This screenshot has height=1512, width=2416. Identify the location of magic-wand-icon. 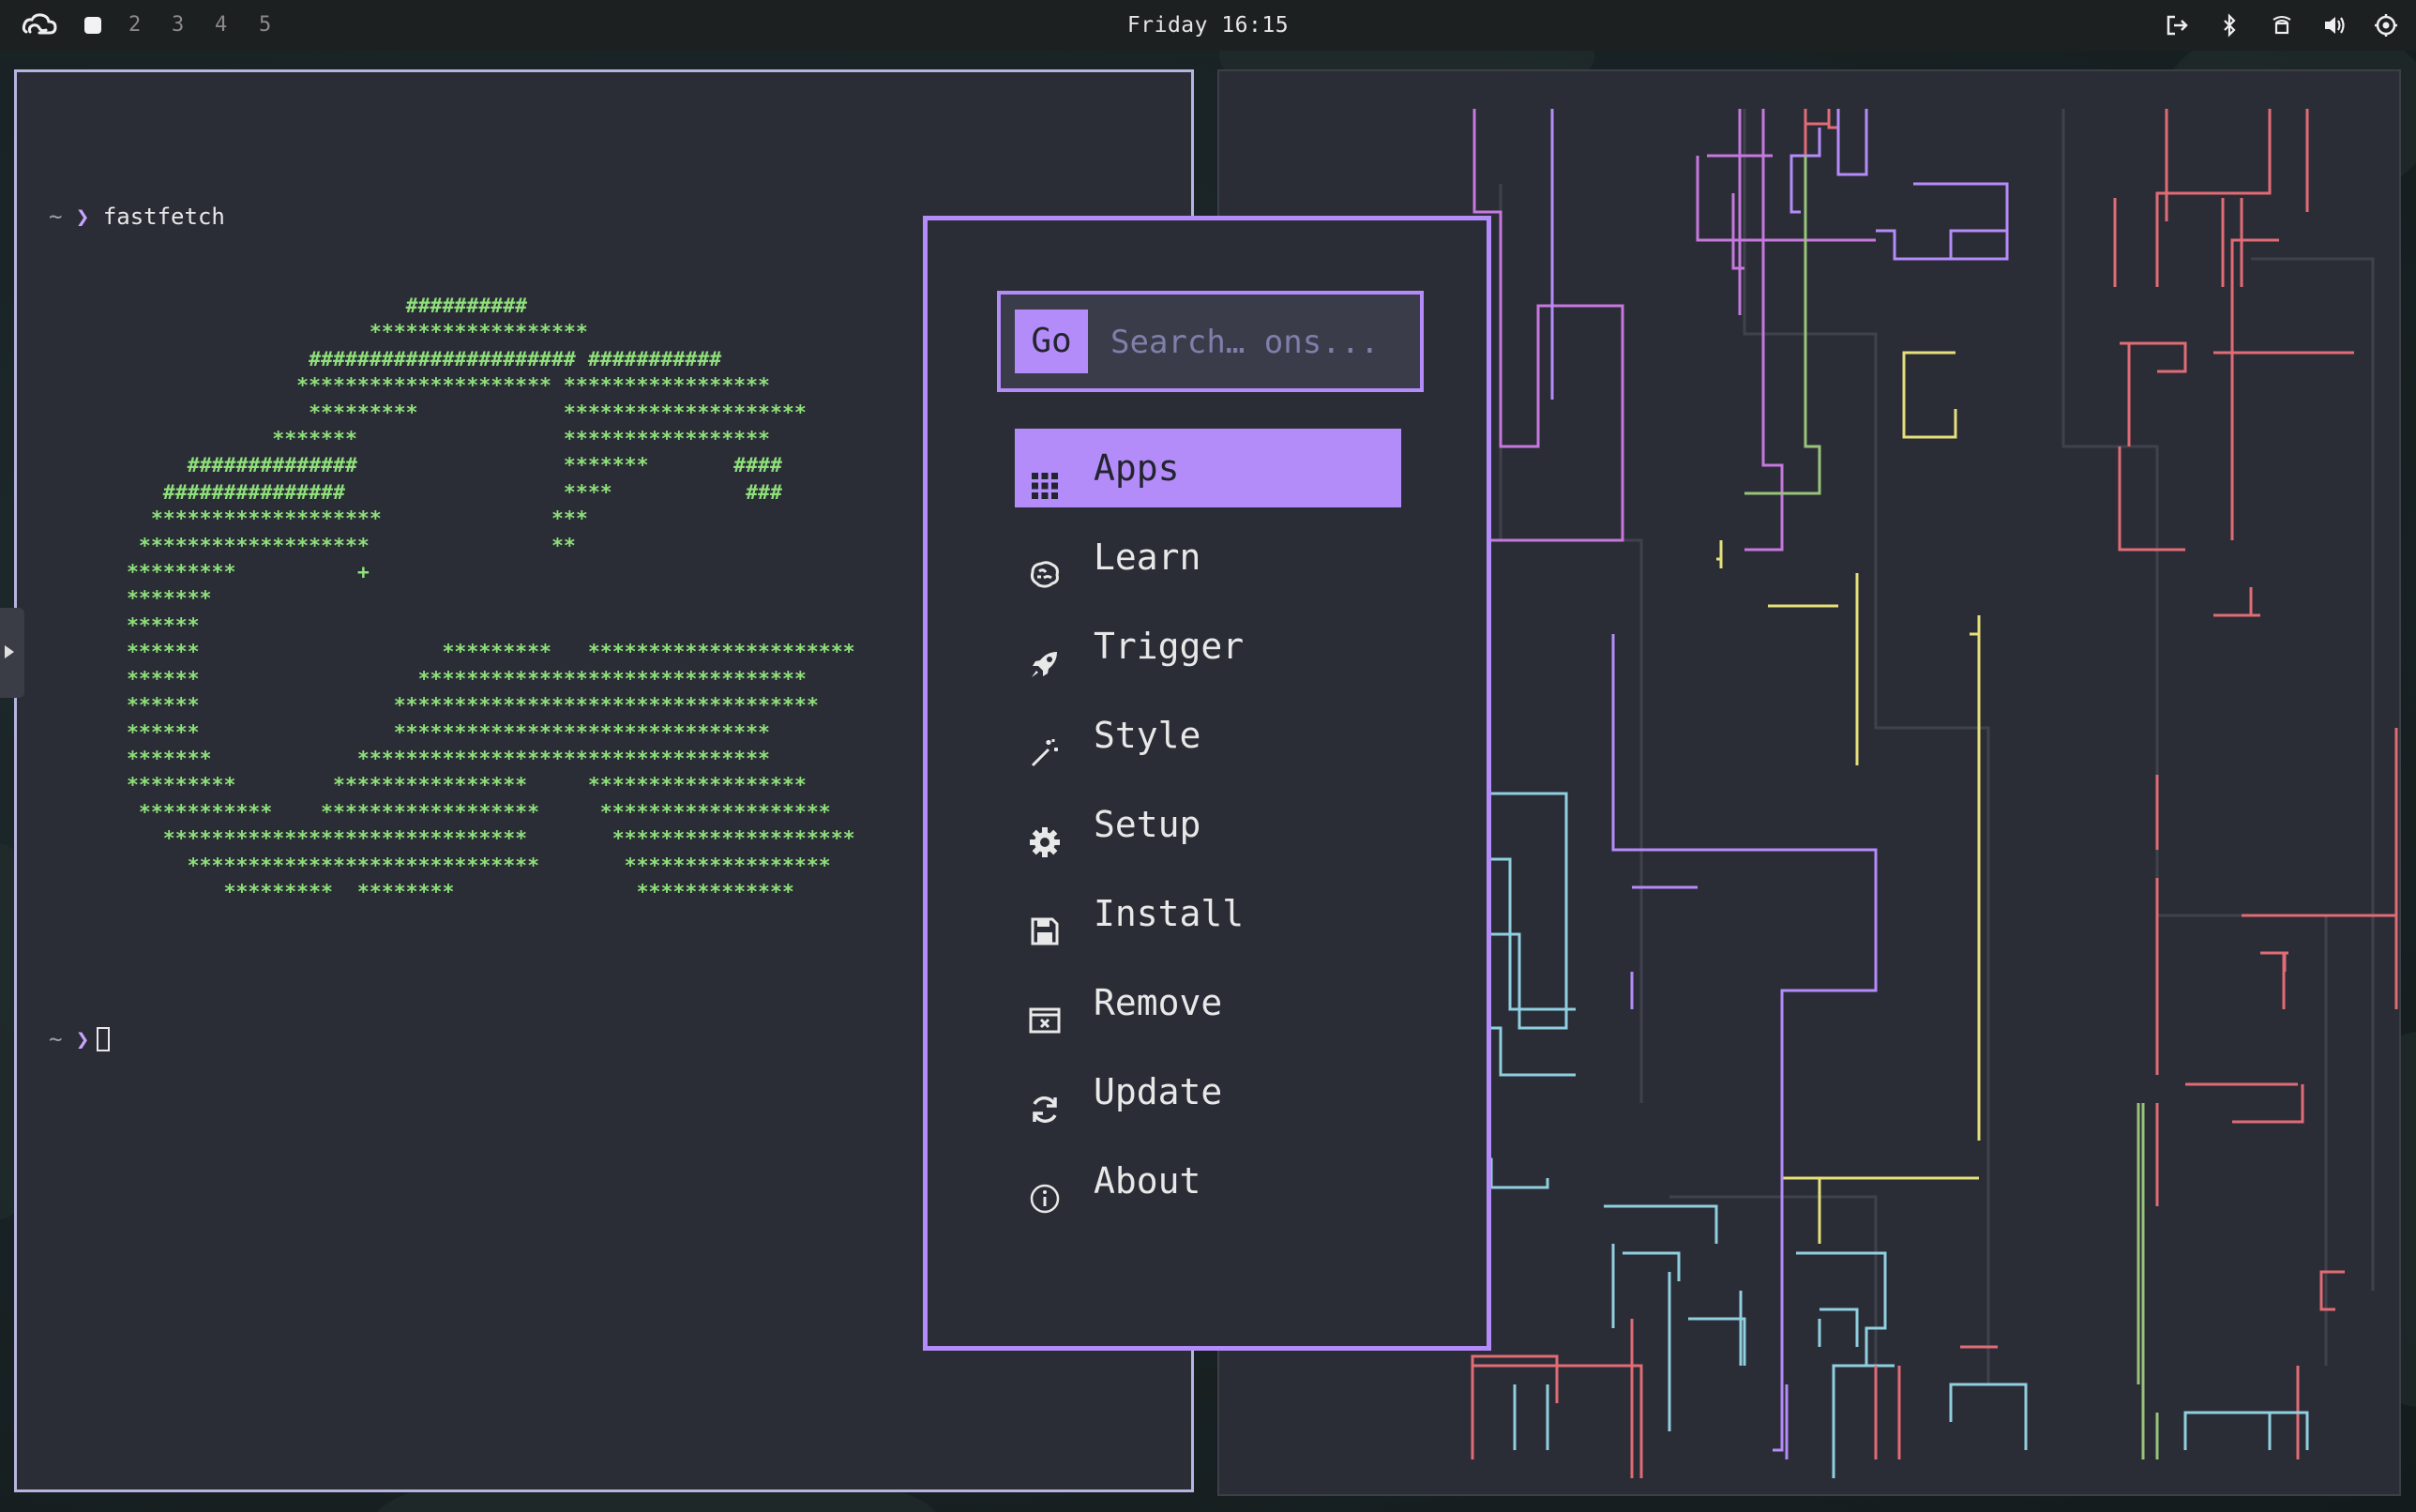
(1045, 742).